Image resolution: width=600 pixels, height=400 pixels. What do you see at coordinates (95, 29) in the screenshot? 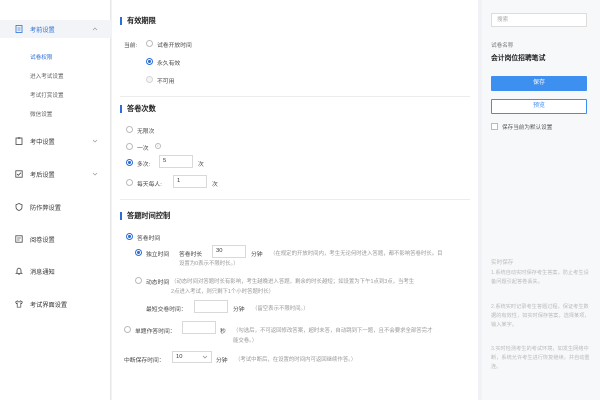
I see `chevron-up-icon` at bounding box center [95, 29].